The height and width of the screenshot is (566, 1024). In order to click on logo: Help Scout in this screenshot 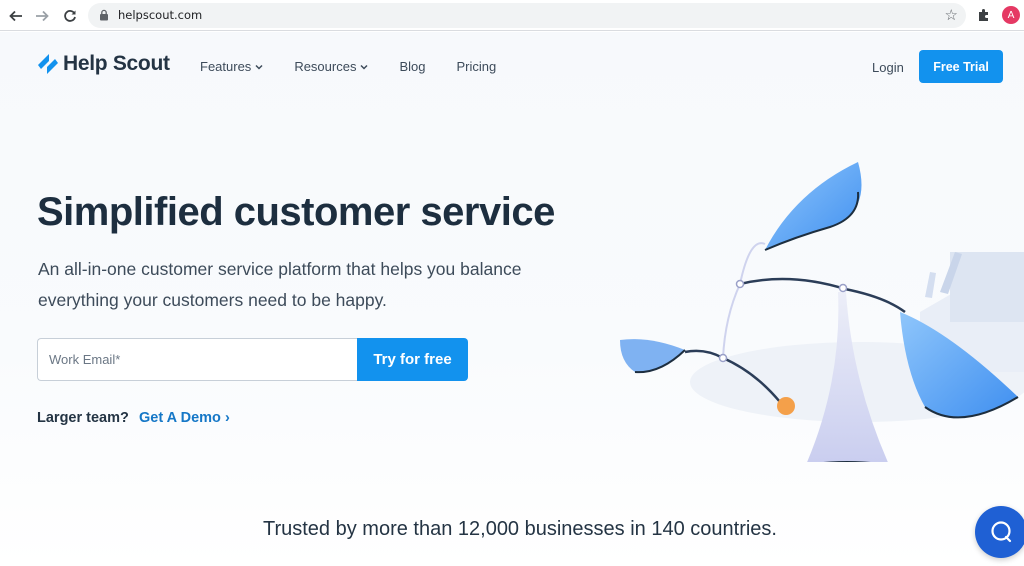, I will do `click(103, 64)`.